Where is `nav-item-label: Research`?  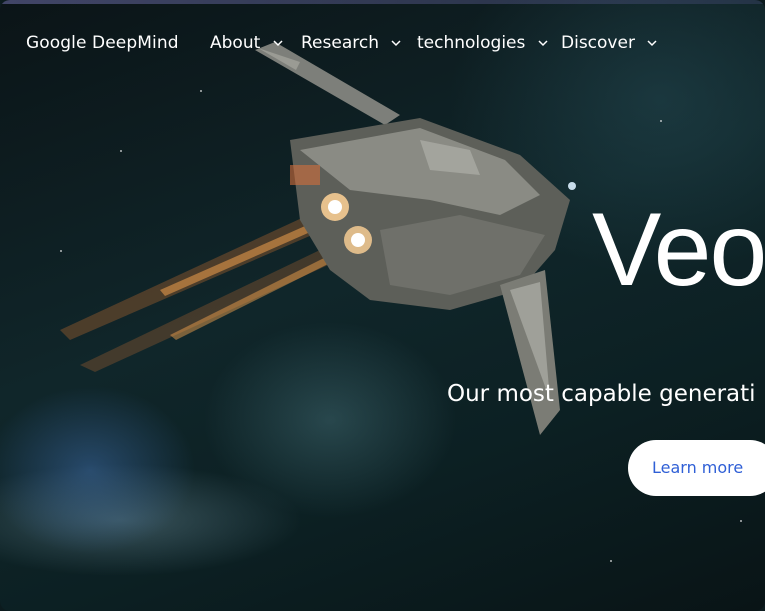 nav-item-label: Research is located at coordinates (340, 43).